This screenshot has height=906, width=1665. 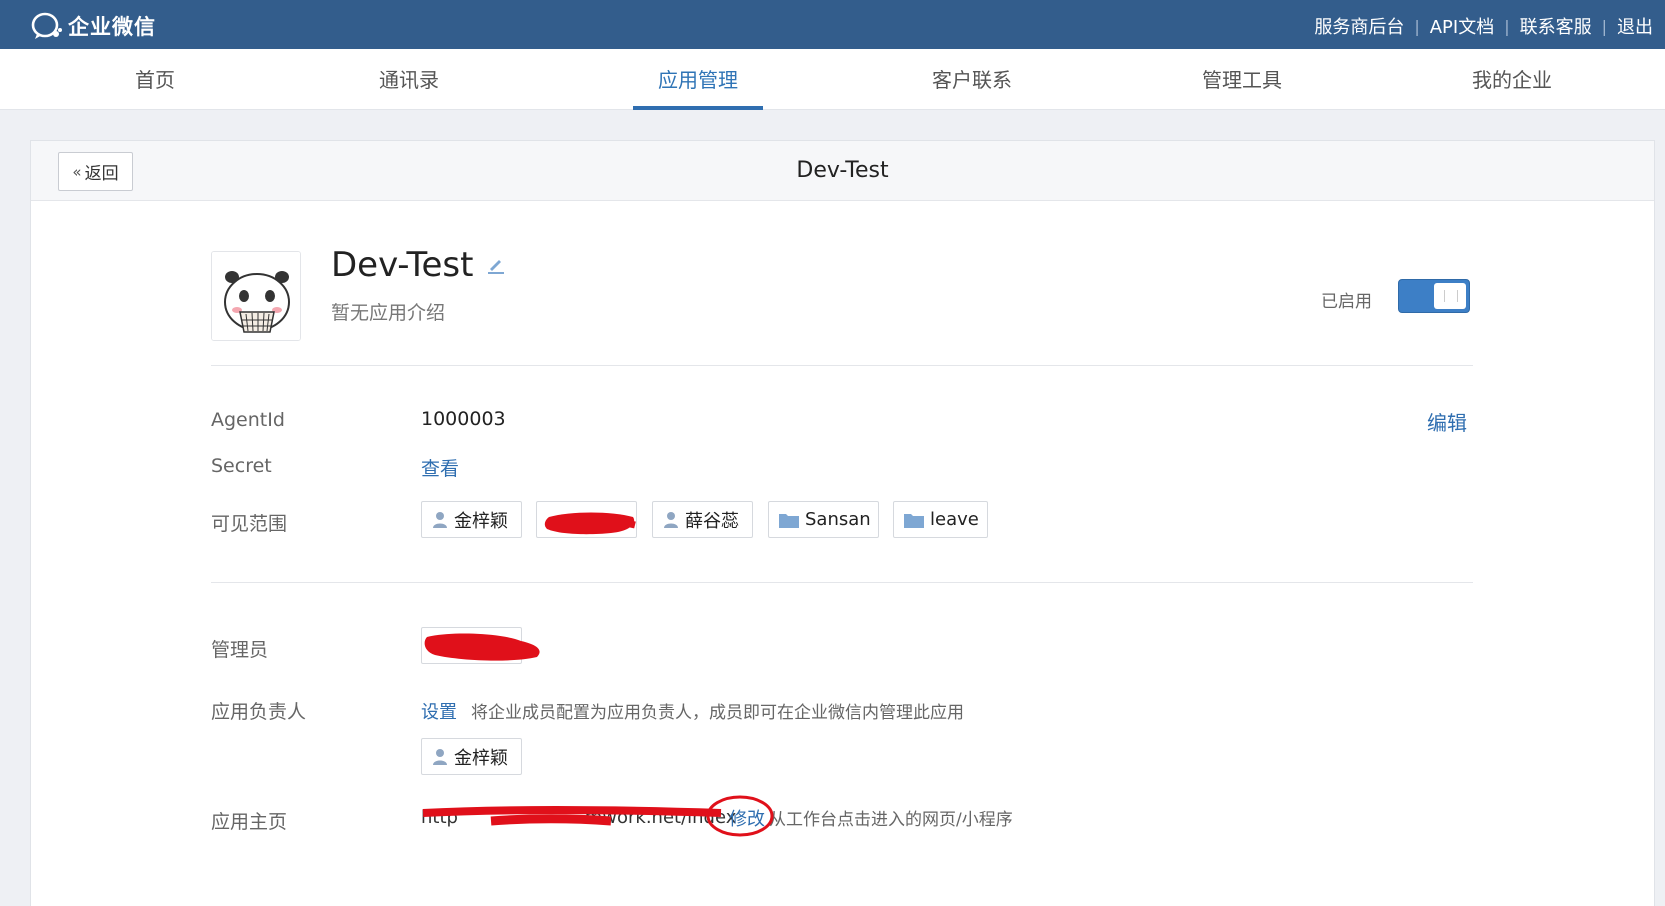 I want to click on owner-row: 设置 将企业成员配置为应用负责人，成员即可在企业微信内管理此应用, so click(x=692, y=711).